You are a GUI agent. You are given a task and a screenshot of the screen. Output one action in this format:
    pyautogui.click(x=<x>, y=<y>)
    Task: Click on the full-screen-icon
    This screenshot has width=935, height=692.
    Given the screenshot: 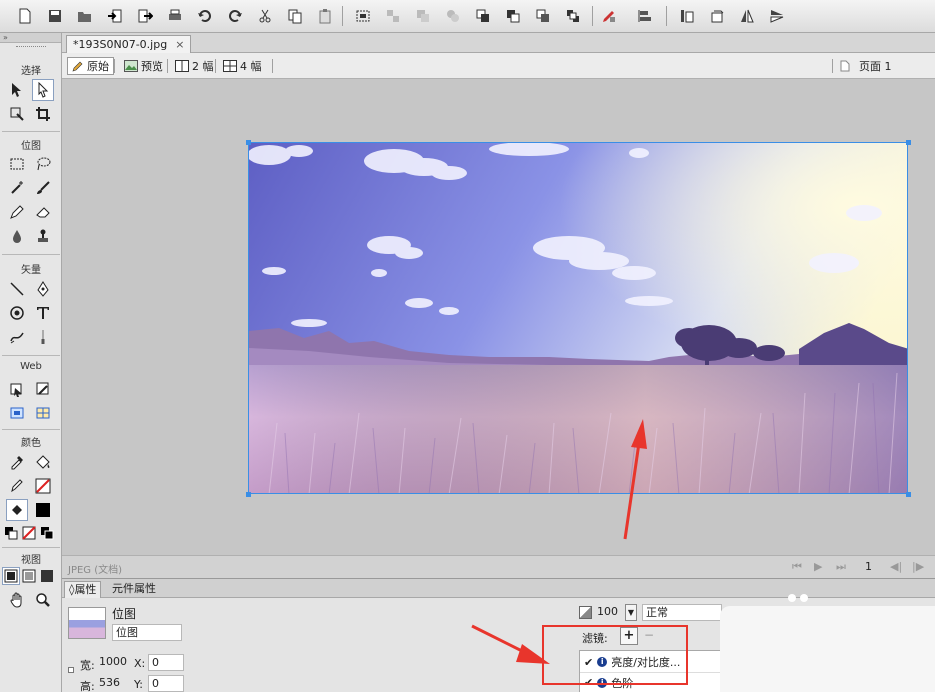 What is the action you would take?
    pyautogui.click(x=47, y=576)
    